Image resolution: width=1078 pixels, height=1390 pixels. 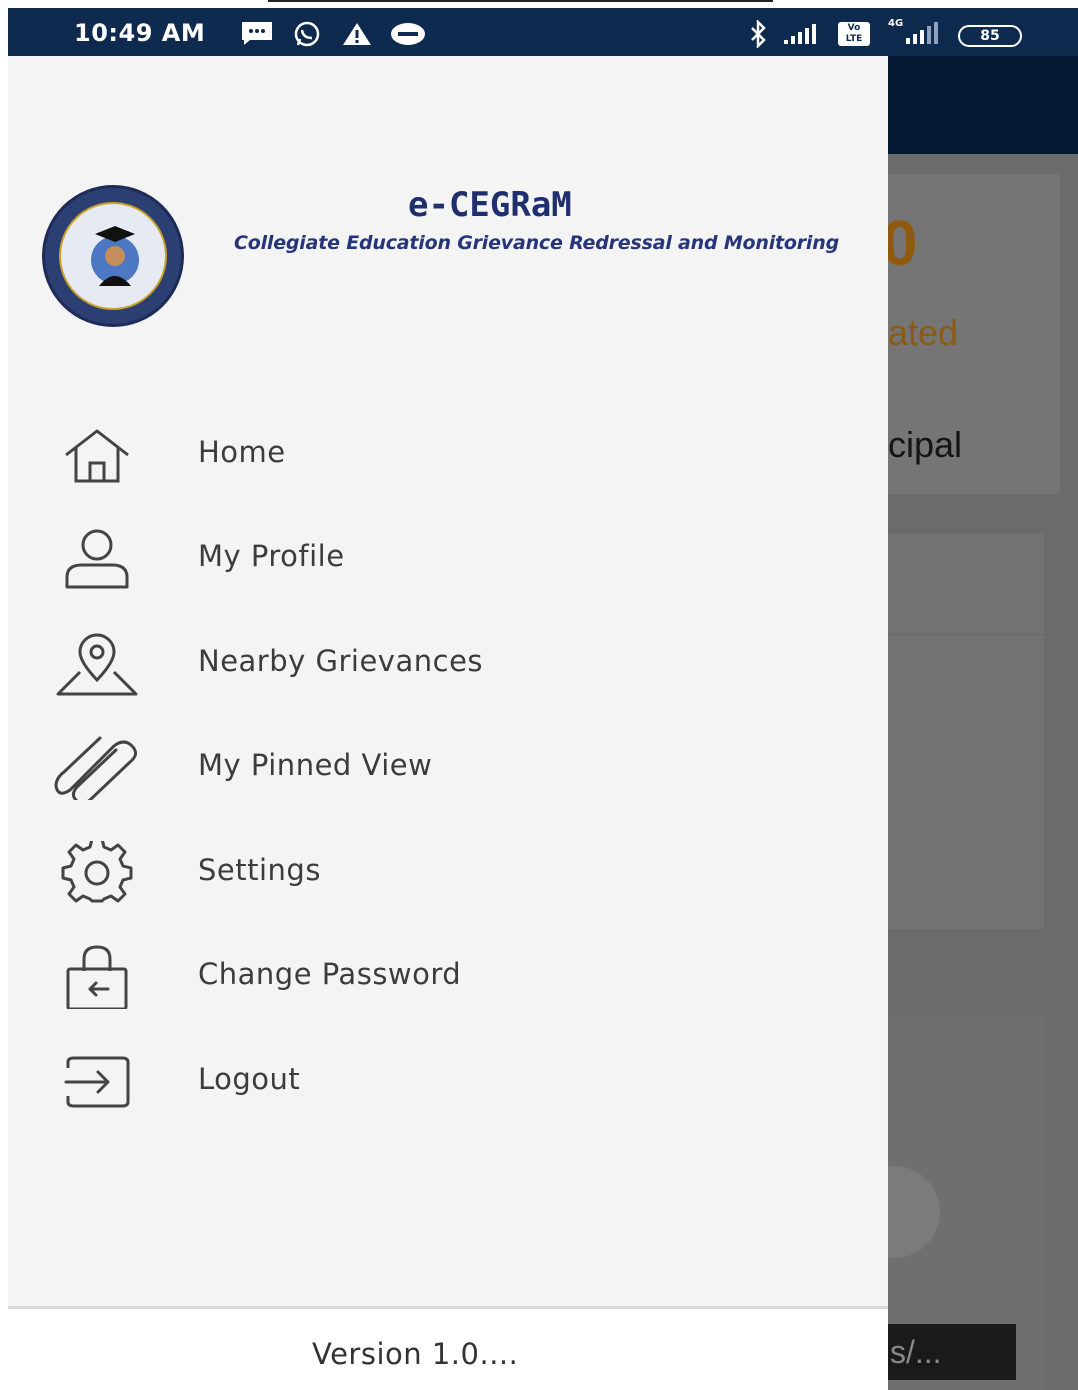 I want to click on menu-label-my-pinned-view: My Pinned View, so click(x=315, y=765).